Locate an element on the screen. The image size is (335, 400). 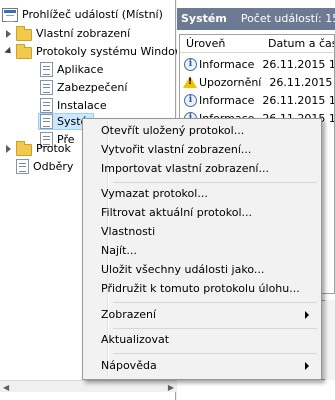
vertical-scrollbar is located at coordinates (330, 340).